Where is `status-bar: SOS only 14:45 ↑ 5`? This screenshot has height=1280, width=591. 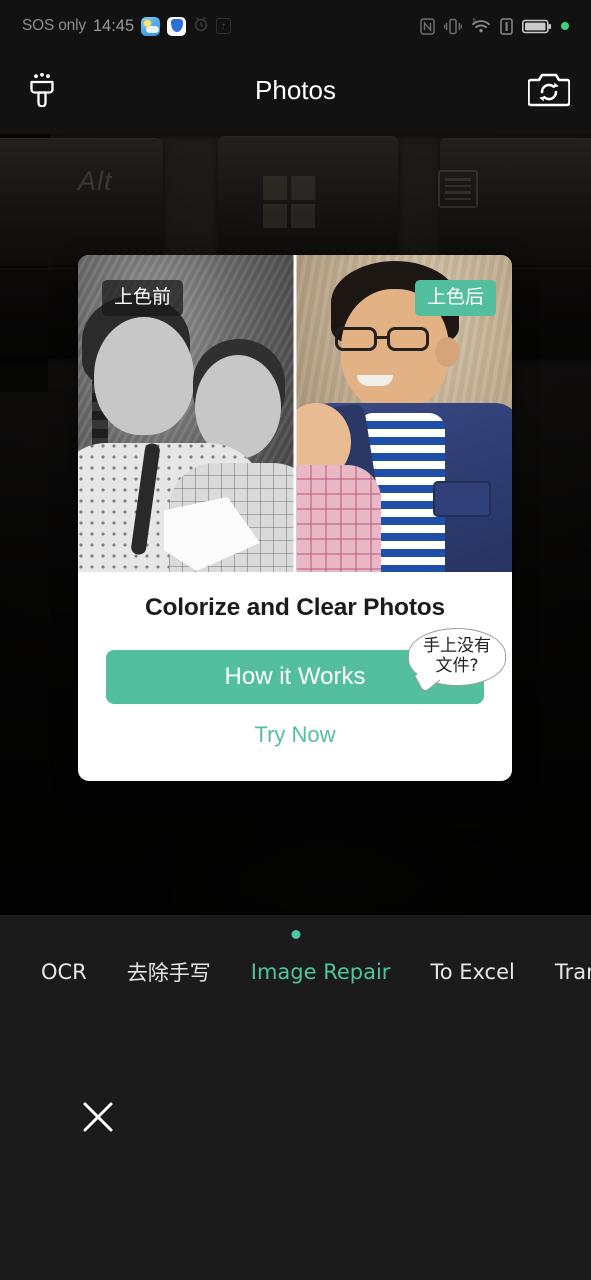 status-bar: SOS only 14:45 ↑ 5 is located at coordinates (295, 26).